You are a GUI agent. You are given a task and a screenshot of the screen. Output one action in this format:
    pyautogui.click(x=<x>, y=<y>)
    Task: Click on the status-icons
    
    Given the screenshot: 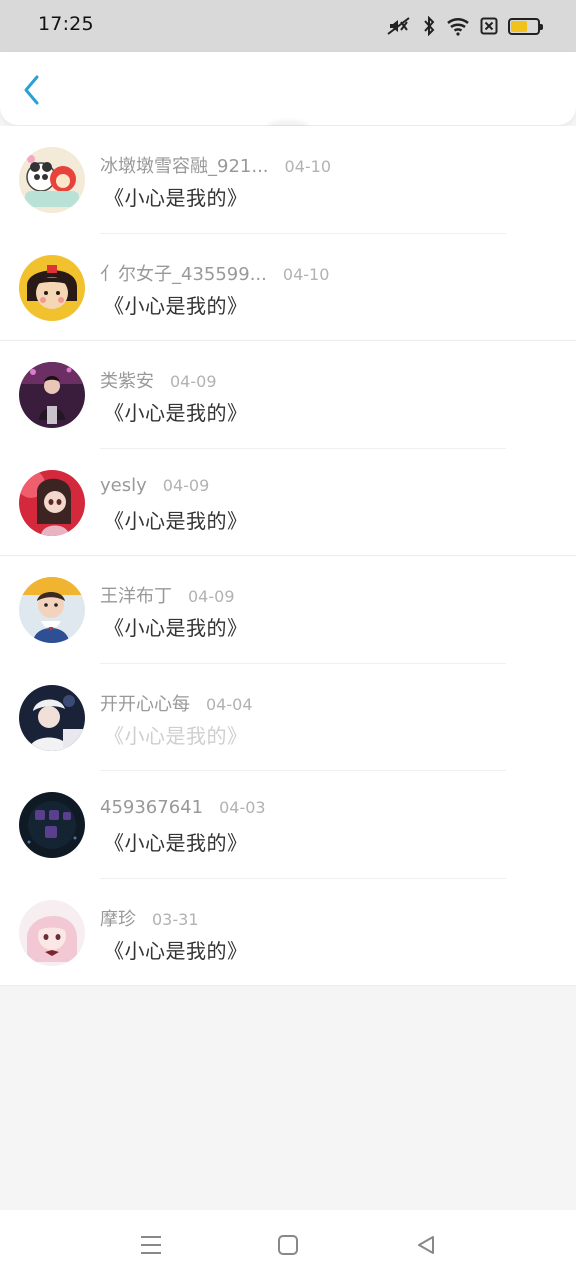 What is the action you would take?
    pyautogui.click(x=464, y=26)
    